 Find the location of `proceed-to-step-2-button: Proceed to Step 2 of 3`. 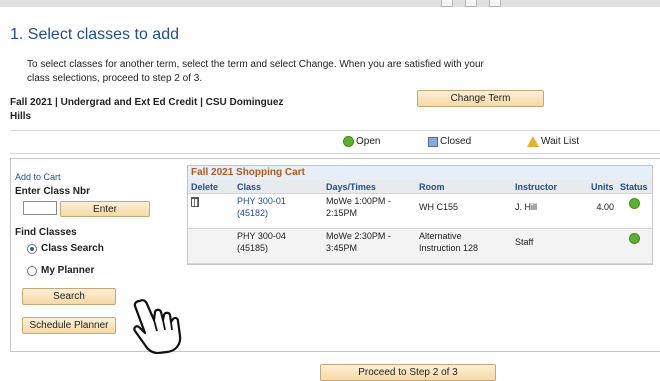

proceed-to-step-2-button: Proceed to Step 2 of 3 is located at coordinates (408, 372).